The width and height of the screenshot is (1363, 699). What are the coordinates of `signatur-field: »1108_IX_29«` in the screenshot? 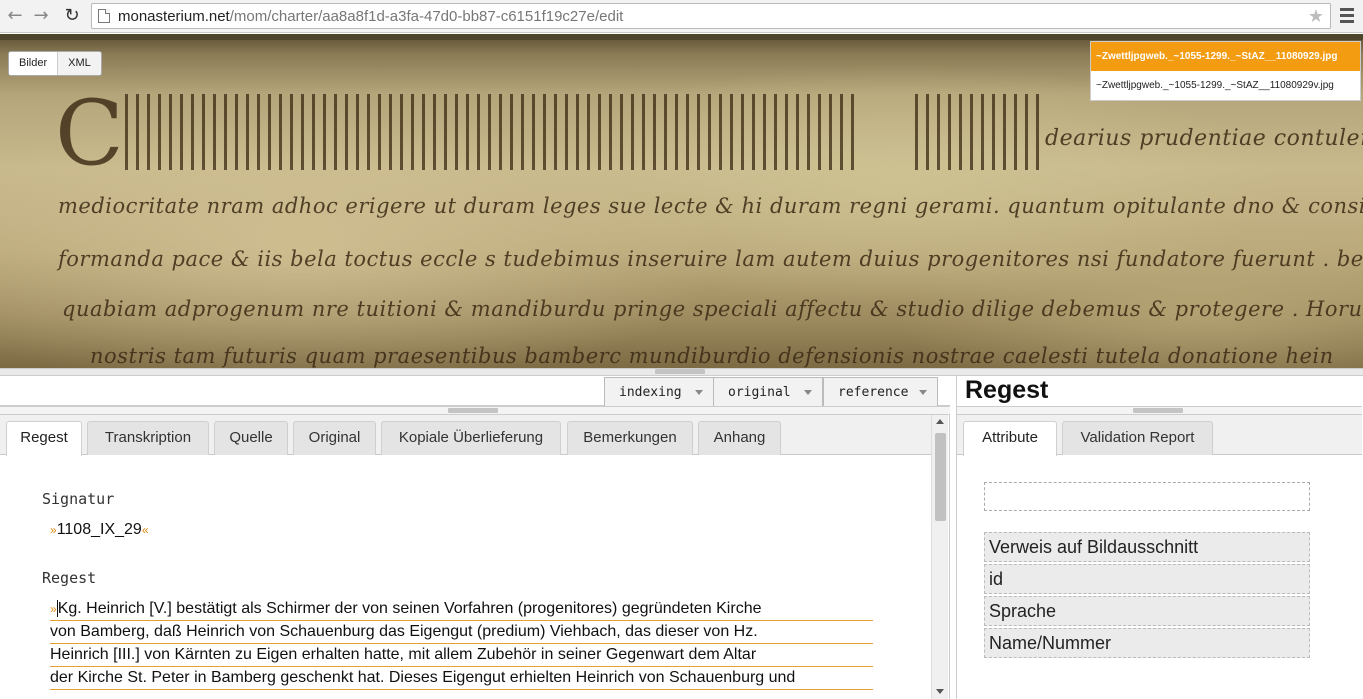 It's located at (99, 530).